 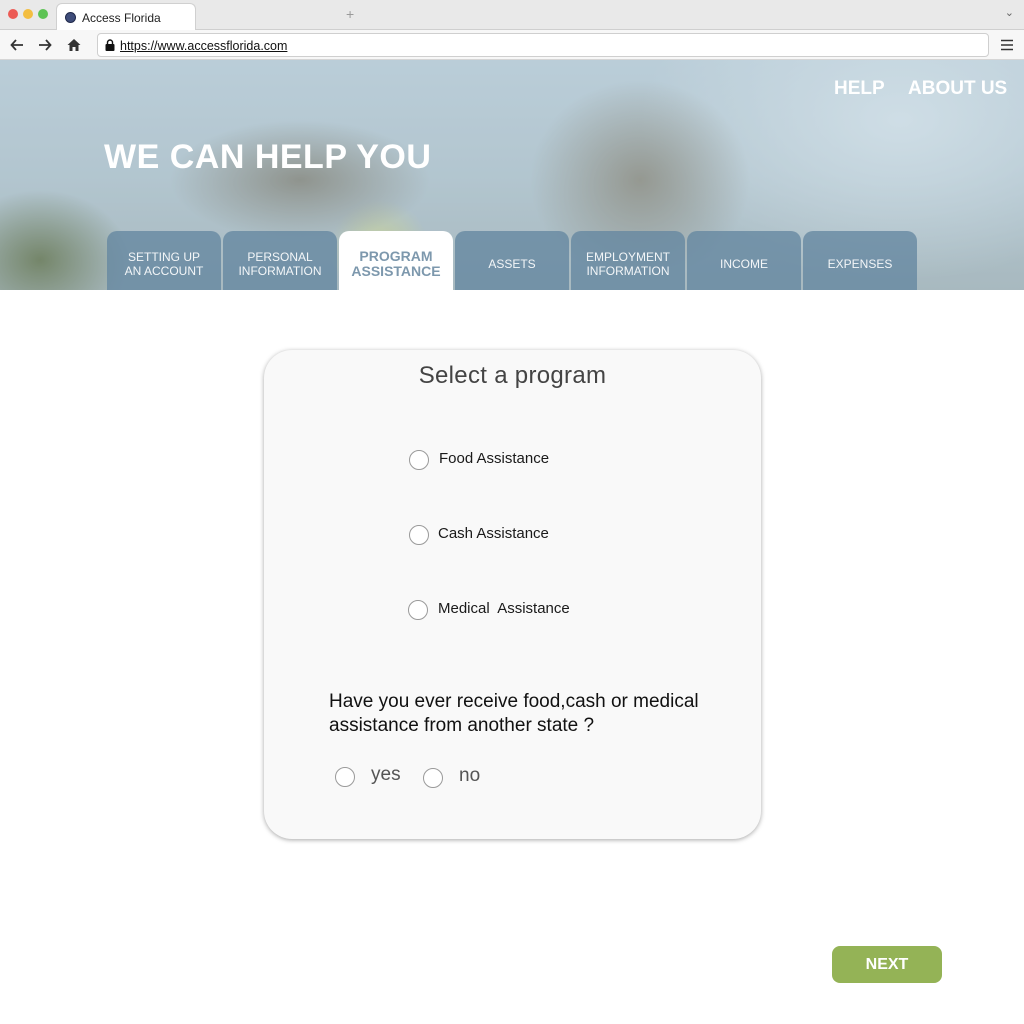 What do you see at coordinates (386, 775) in the screenshot?
I see `yes-label: yes` at bounding box center [386, 775].